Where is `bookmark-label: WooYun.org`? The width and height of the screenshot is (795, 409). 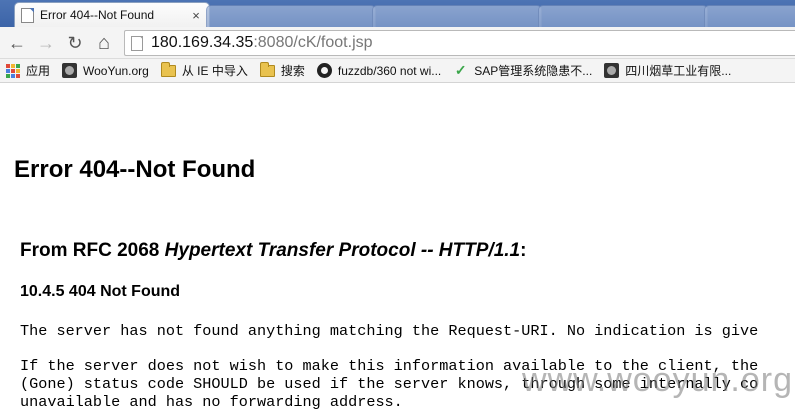 bookmark-label: WooYun.org is located at coordinates (116, 70).